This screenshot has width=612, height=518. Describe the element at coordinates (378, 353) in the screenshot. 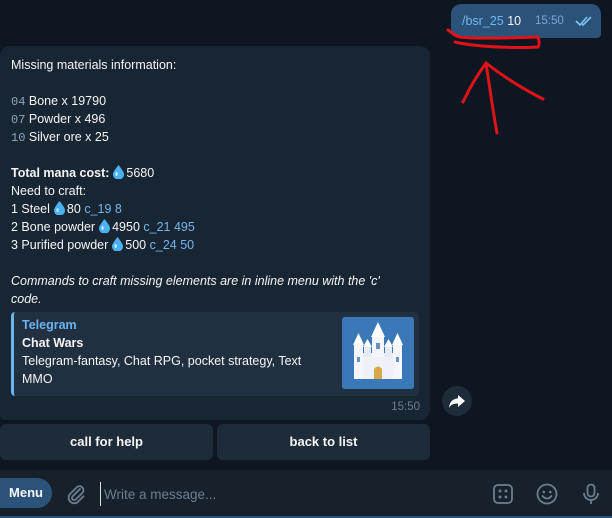

I see `castle-thumbnail` at that location.